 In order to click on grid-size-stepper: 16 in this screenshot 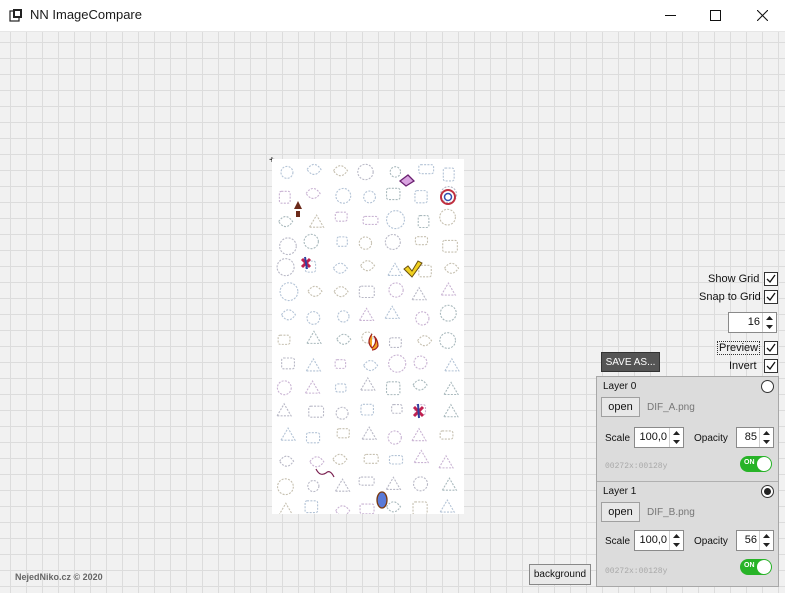, I will do `click(752, 322)`.